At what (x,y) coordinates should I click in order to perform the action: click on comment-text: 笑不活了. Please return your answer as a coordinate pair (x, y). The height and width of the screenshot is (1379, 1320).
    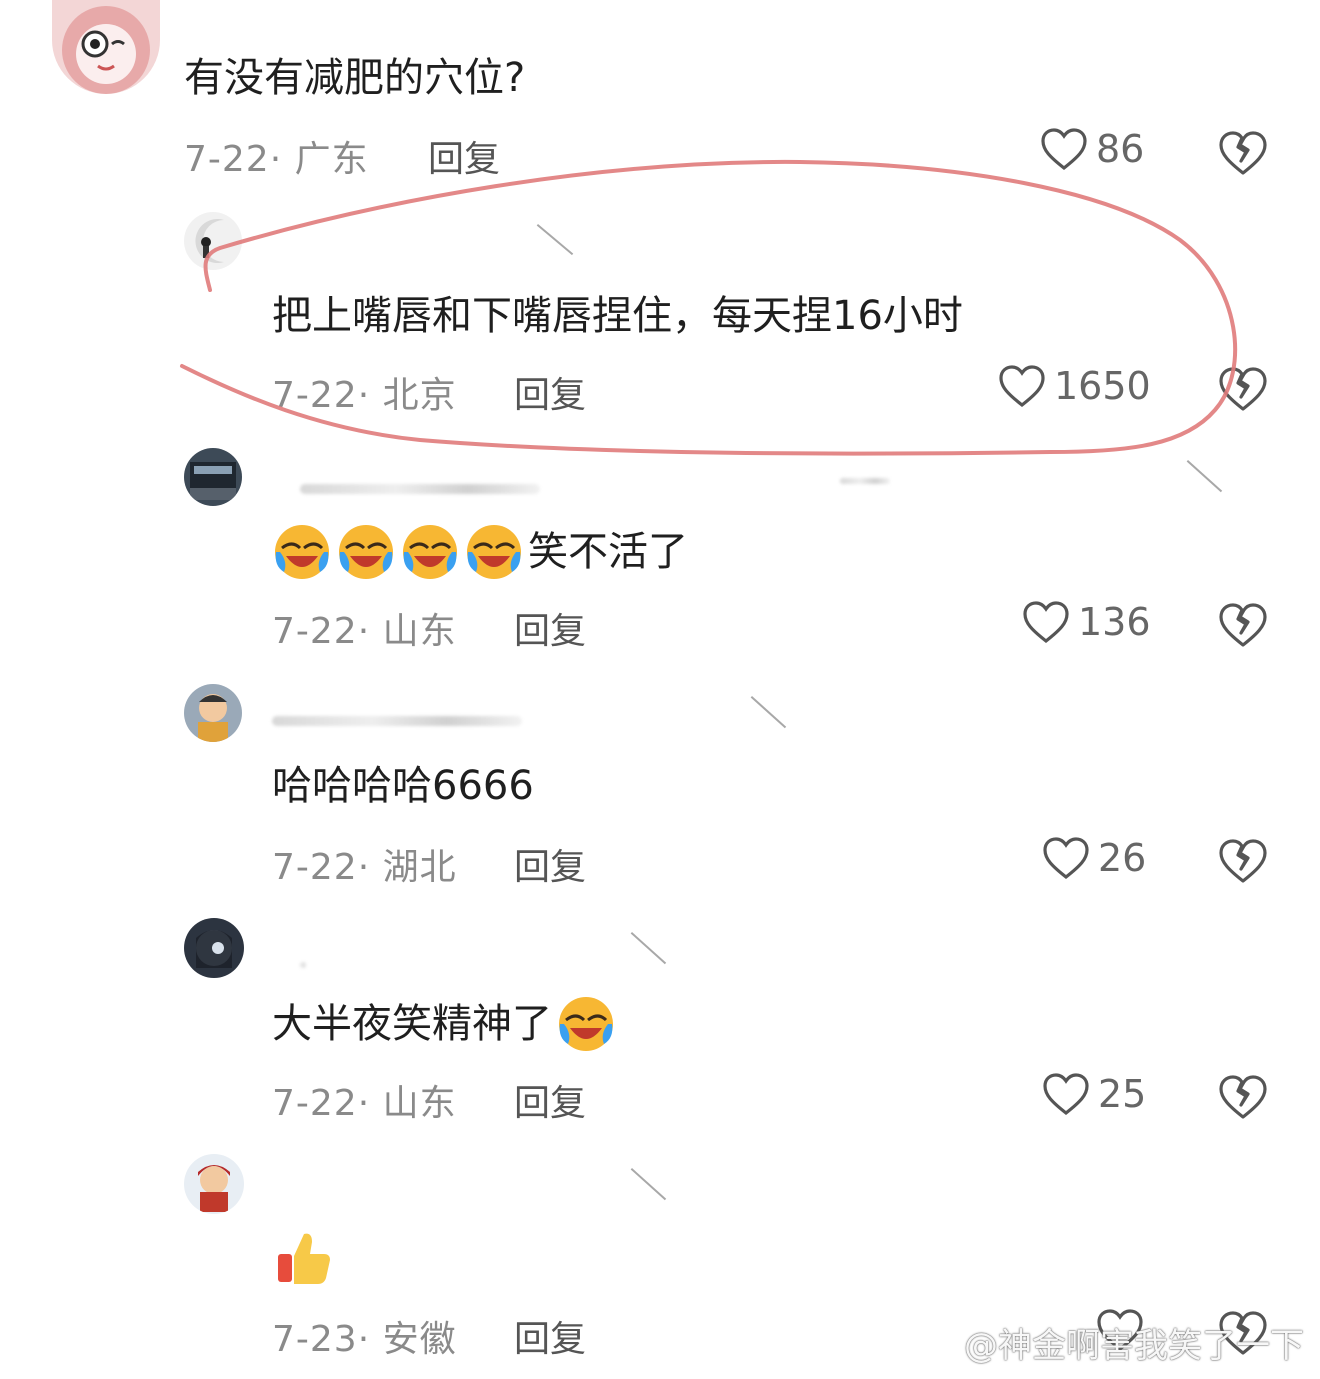
    Looking at the image, I should click on (480, 552).